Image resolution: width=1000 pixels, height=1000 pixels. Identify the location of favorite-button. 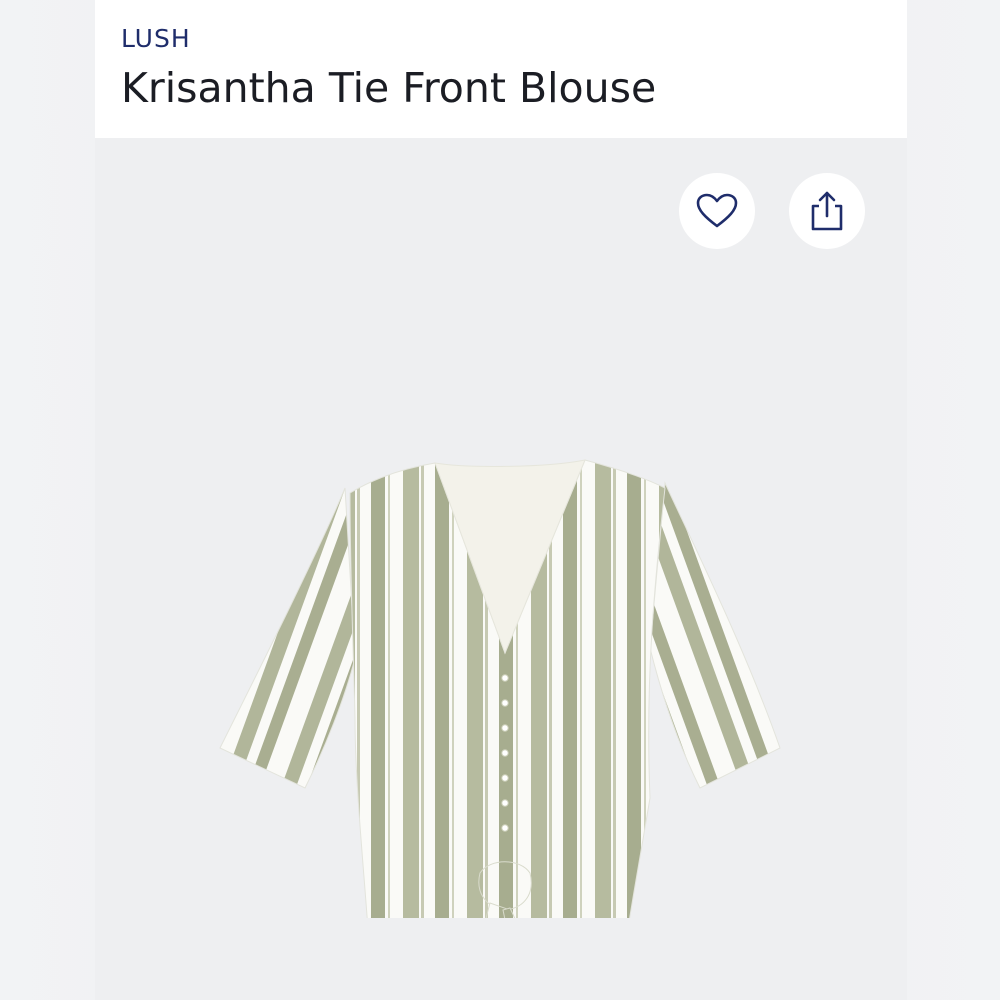
(717, 211).